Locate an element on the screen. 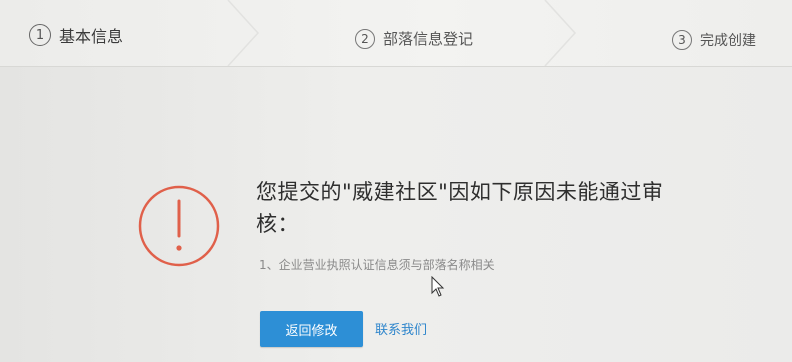  step-number: 3 is located at coordinates (682, 40).